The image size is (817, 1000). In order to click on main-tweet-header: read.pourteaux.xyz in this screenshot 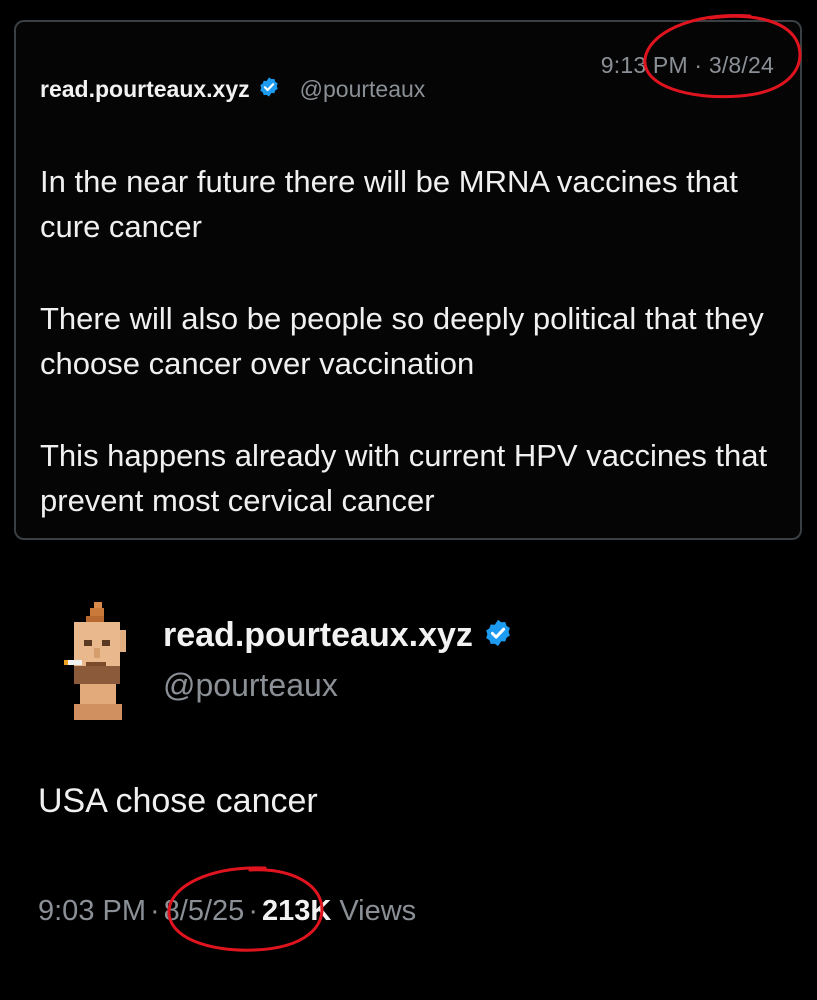, I will do `click(338, 635)`.